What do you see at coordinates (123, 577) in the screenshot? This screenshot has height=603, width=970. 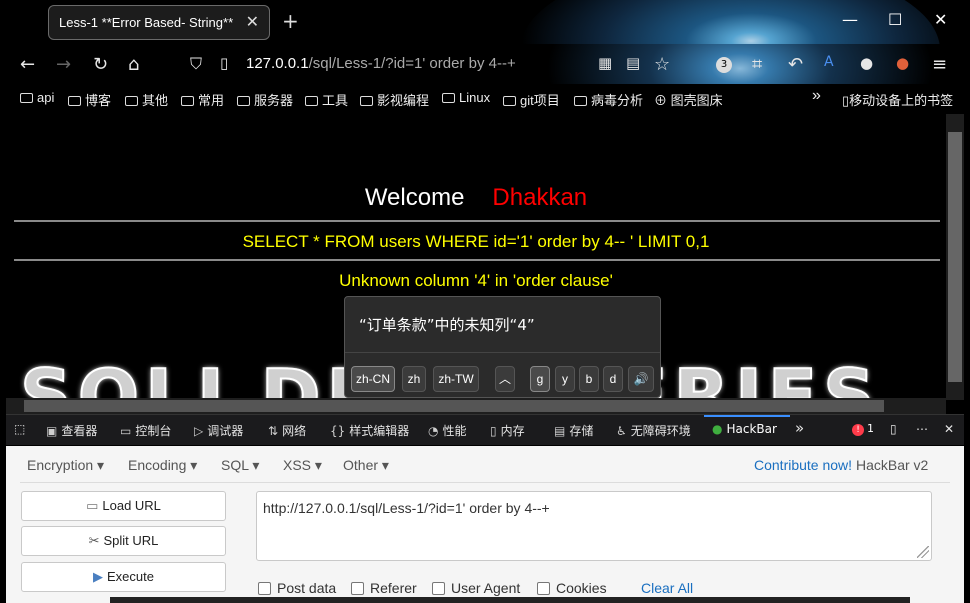 I see `execute-button: ▶ Execute` at bounding box center [123, 577].